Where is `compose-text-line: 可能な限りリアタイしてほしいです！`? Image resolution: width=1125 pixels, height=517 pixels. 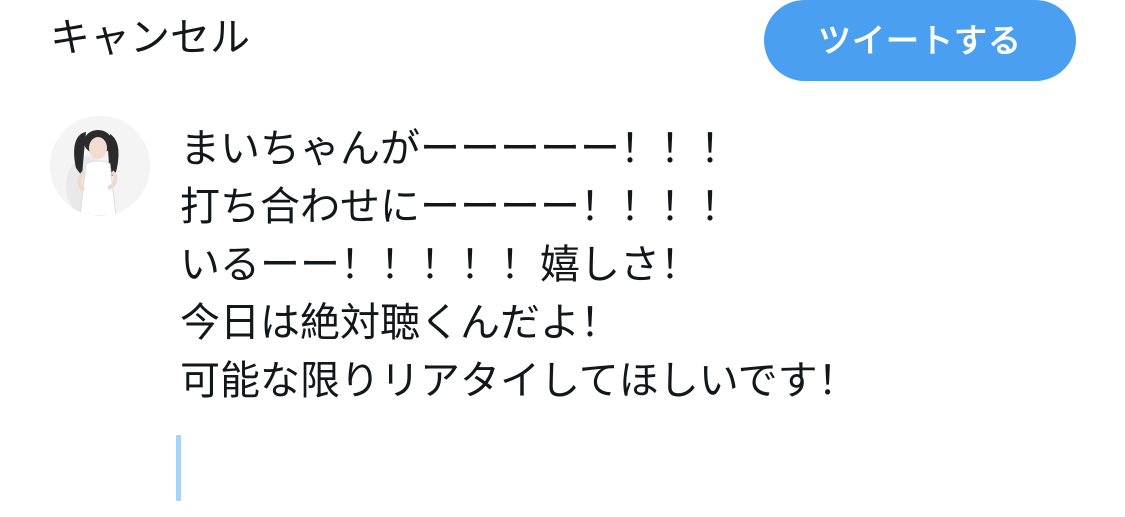
compose-text-line: 可能な限りリアタイしてほしいです！ is located at coordinates (519, 381).